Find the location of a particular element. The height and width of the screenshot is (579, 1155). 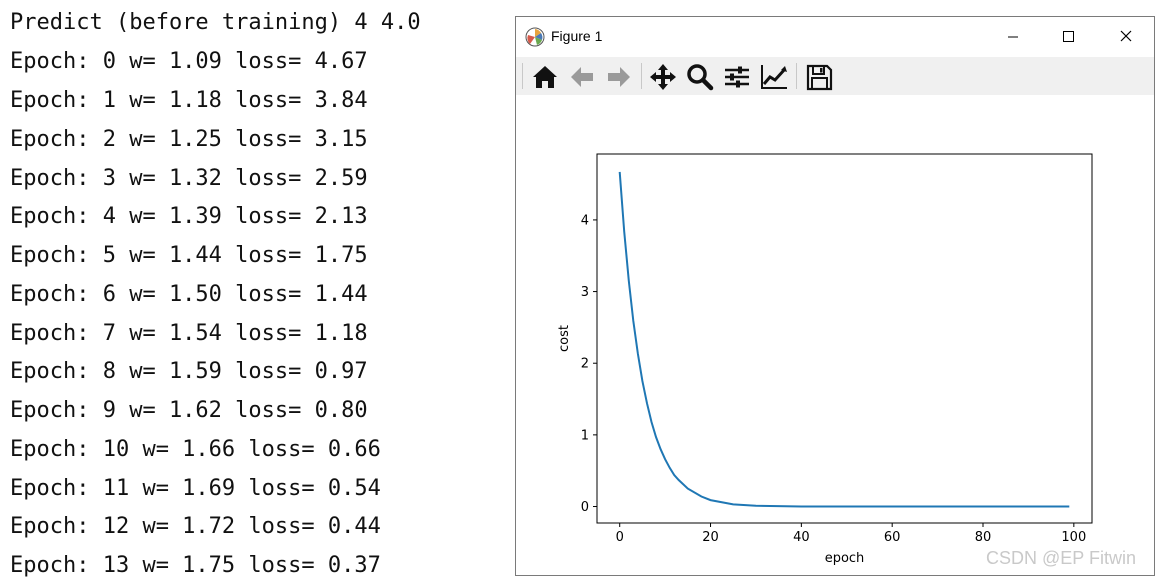

y-axis-label: cost is located at coordinates (564, 338).